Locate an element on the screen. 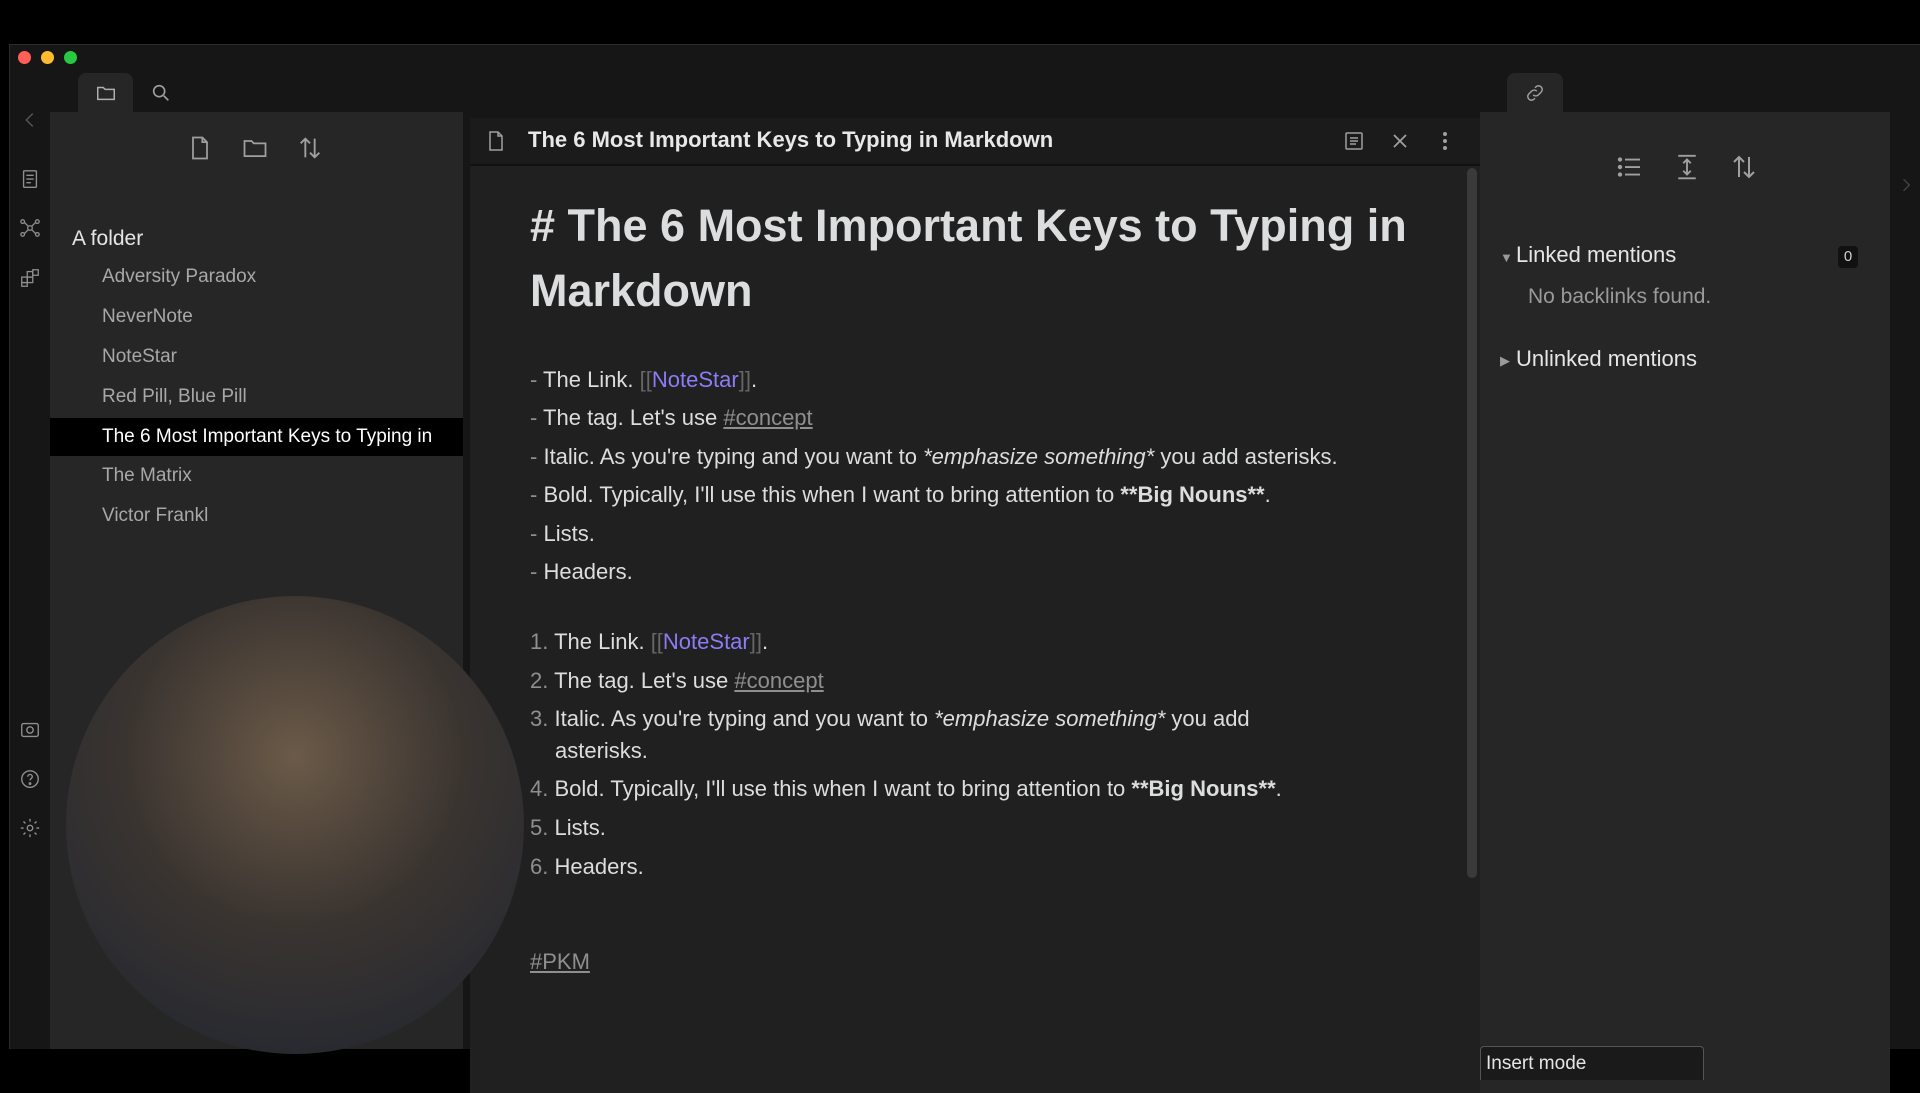 This screenshot has height=1093, width=1920. list-item: - The Link. [[NoteStar]]. is located at coordinates (644, 379).